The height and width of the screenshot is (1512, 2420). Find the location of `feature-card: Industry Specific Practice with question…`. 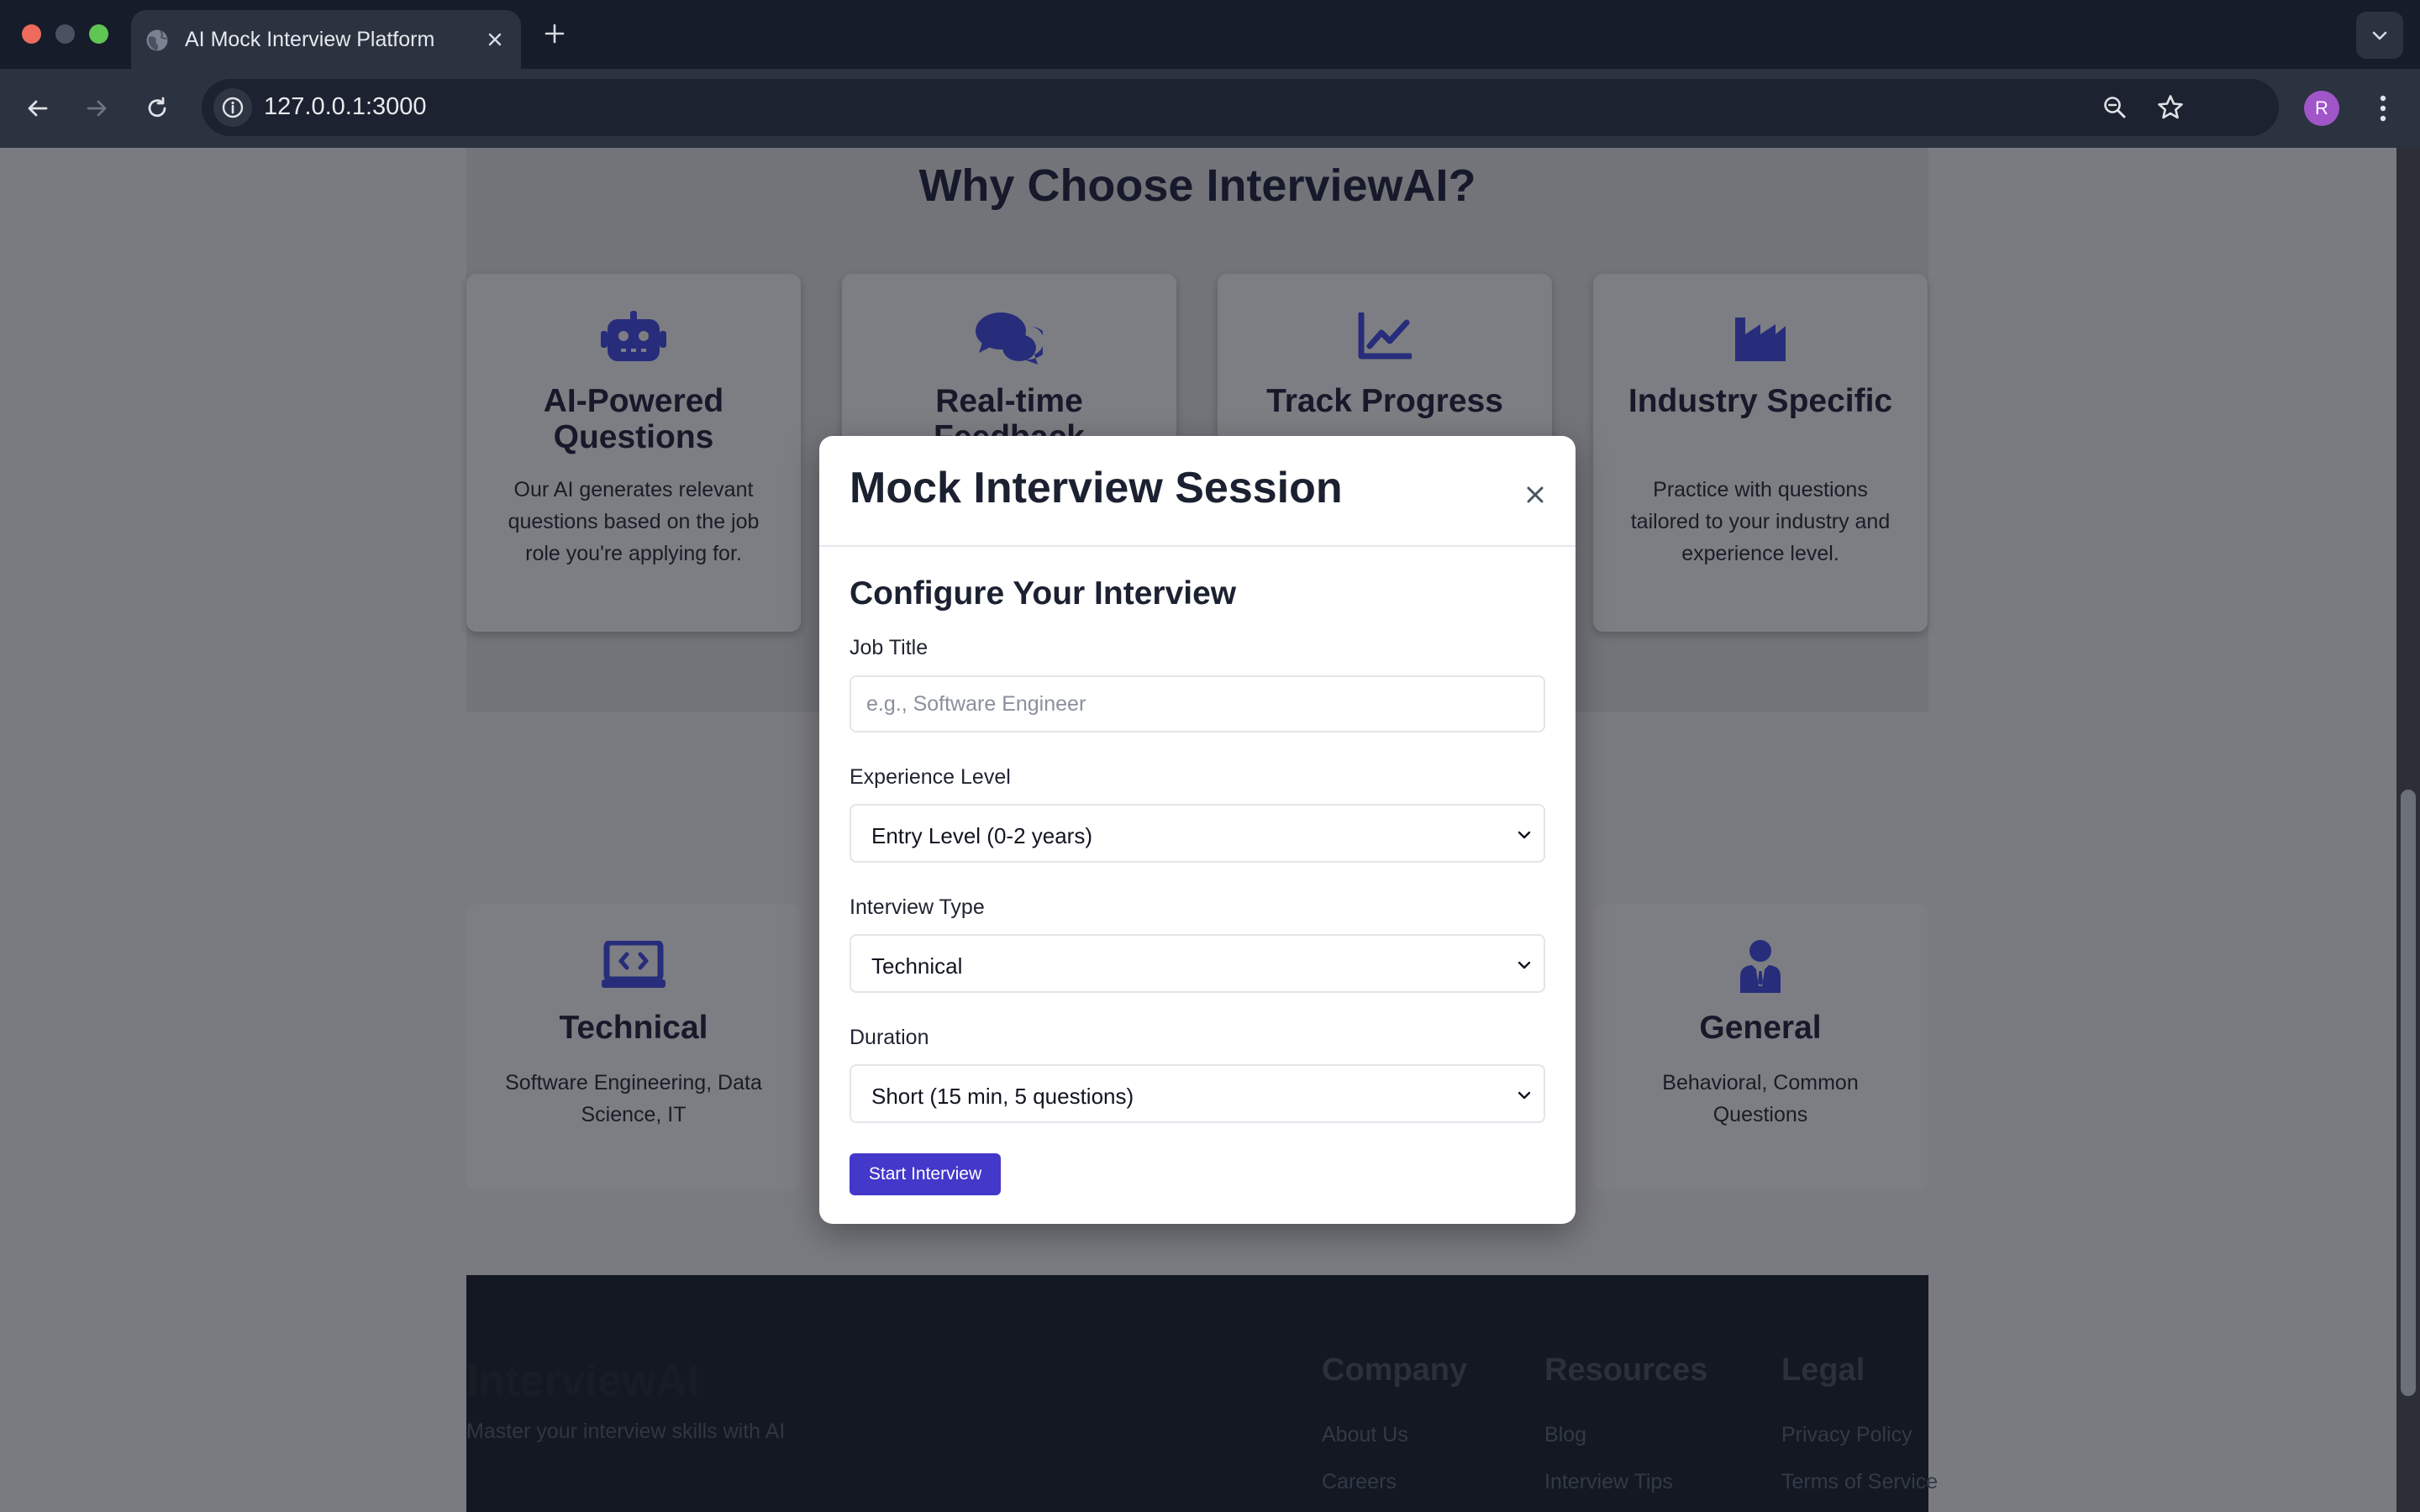

feature-card: Industry Specific Practice with question… is located at coordinates (1760, 453).